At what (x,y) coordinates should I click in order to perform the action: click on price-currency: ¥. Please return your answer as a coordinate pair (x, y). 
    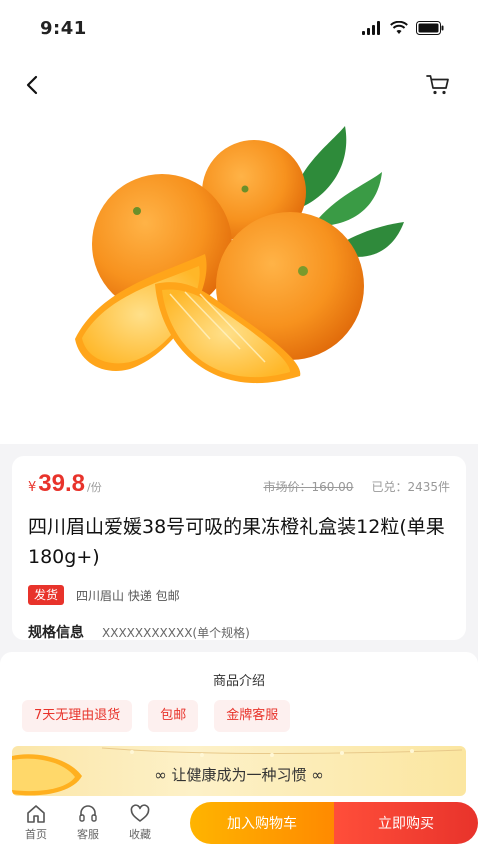
    Looking at the image, I should click on (32, 487).